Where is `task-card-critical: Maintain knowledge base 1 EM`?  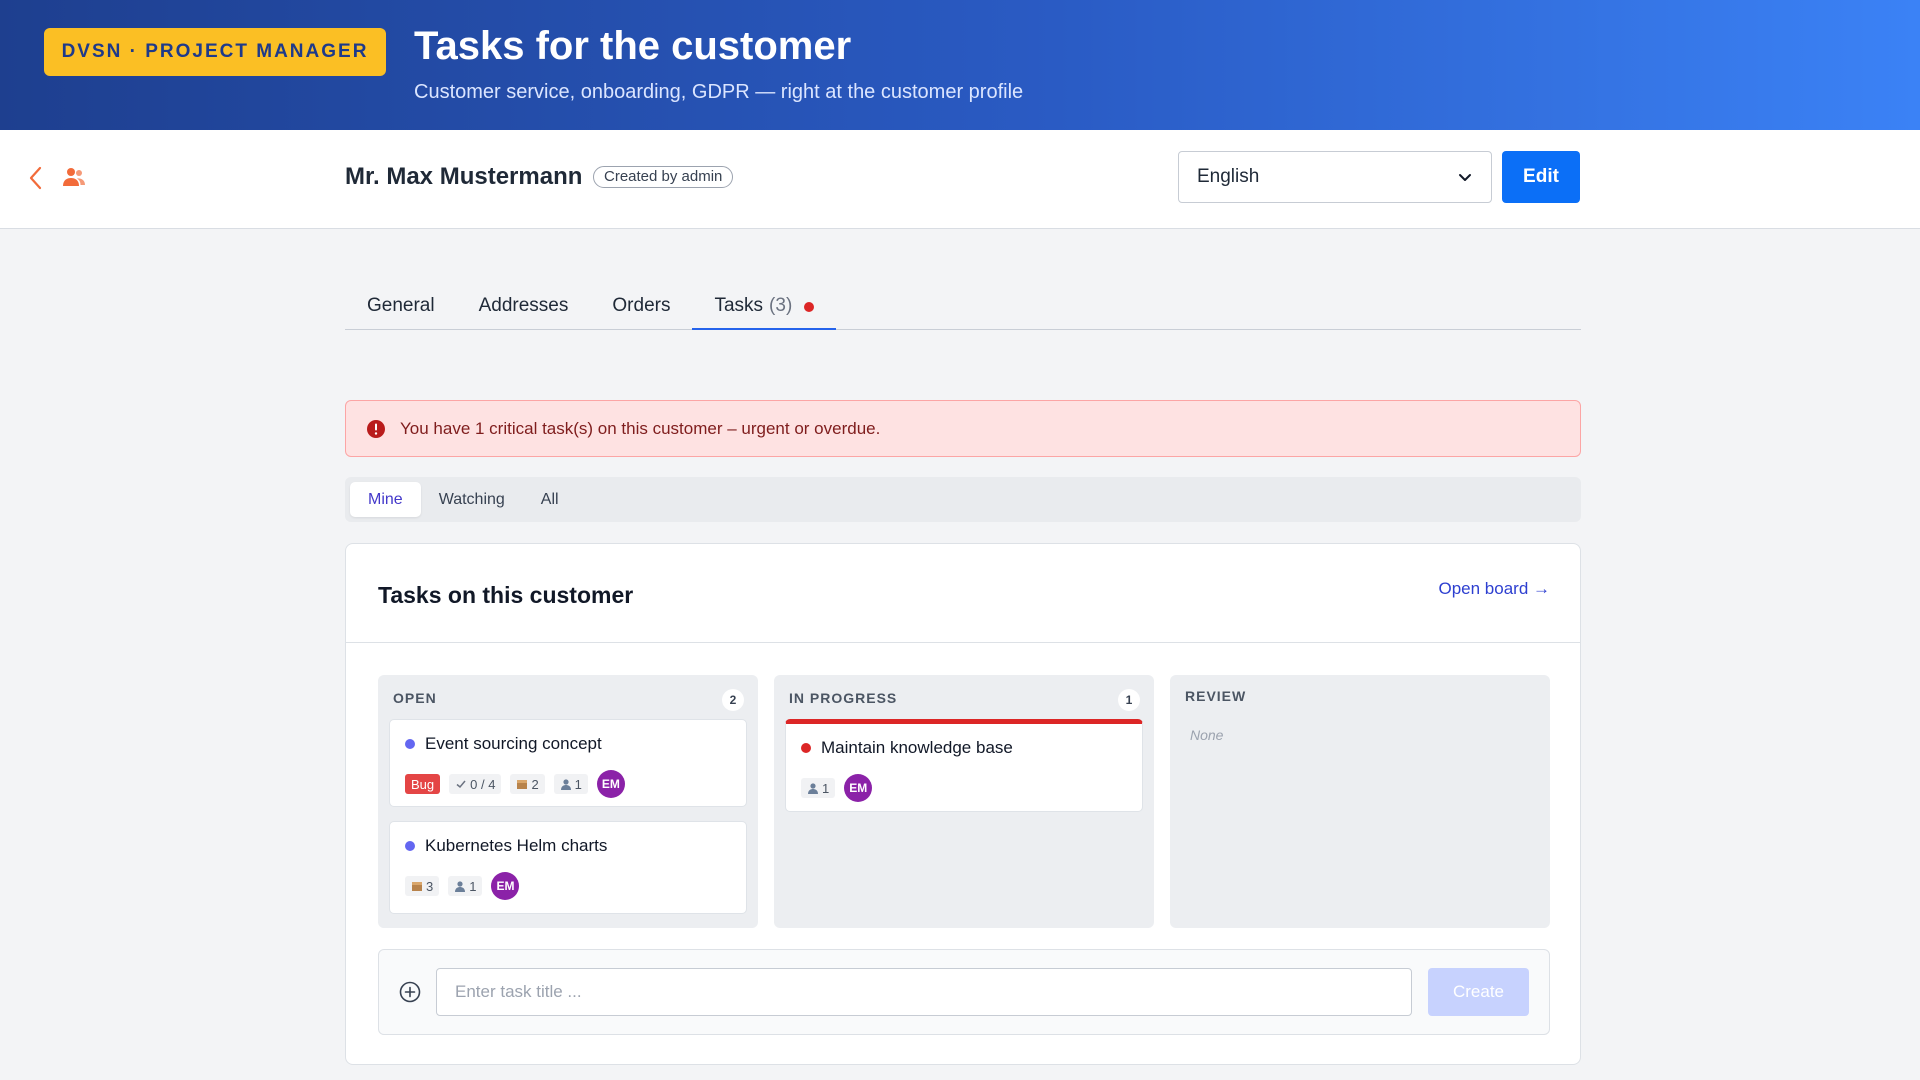
task-card-critical: Maintain knowledge base 1 EM is located at coordinates (964, 765).